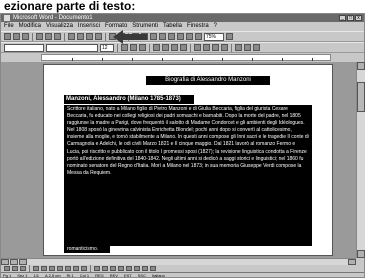 The image size is (365, 278). I want to click on selected-title: Biografia di Alessandro Manzoni, so click(208, 80).